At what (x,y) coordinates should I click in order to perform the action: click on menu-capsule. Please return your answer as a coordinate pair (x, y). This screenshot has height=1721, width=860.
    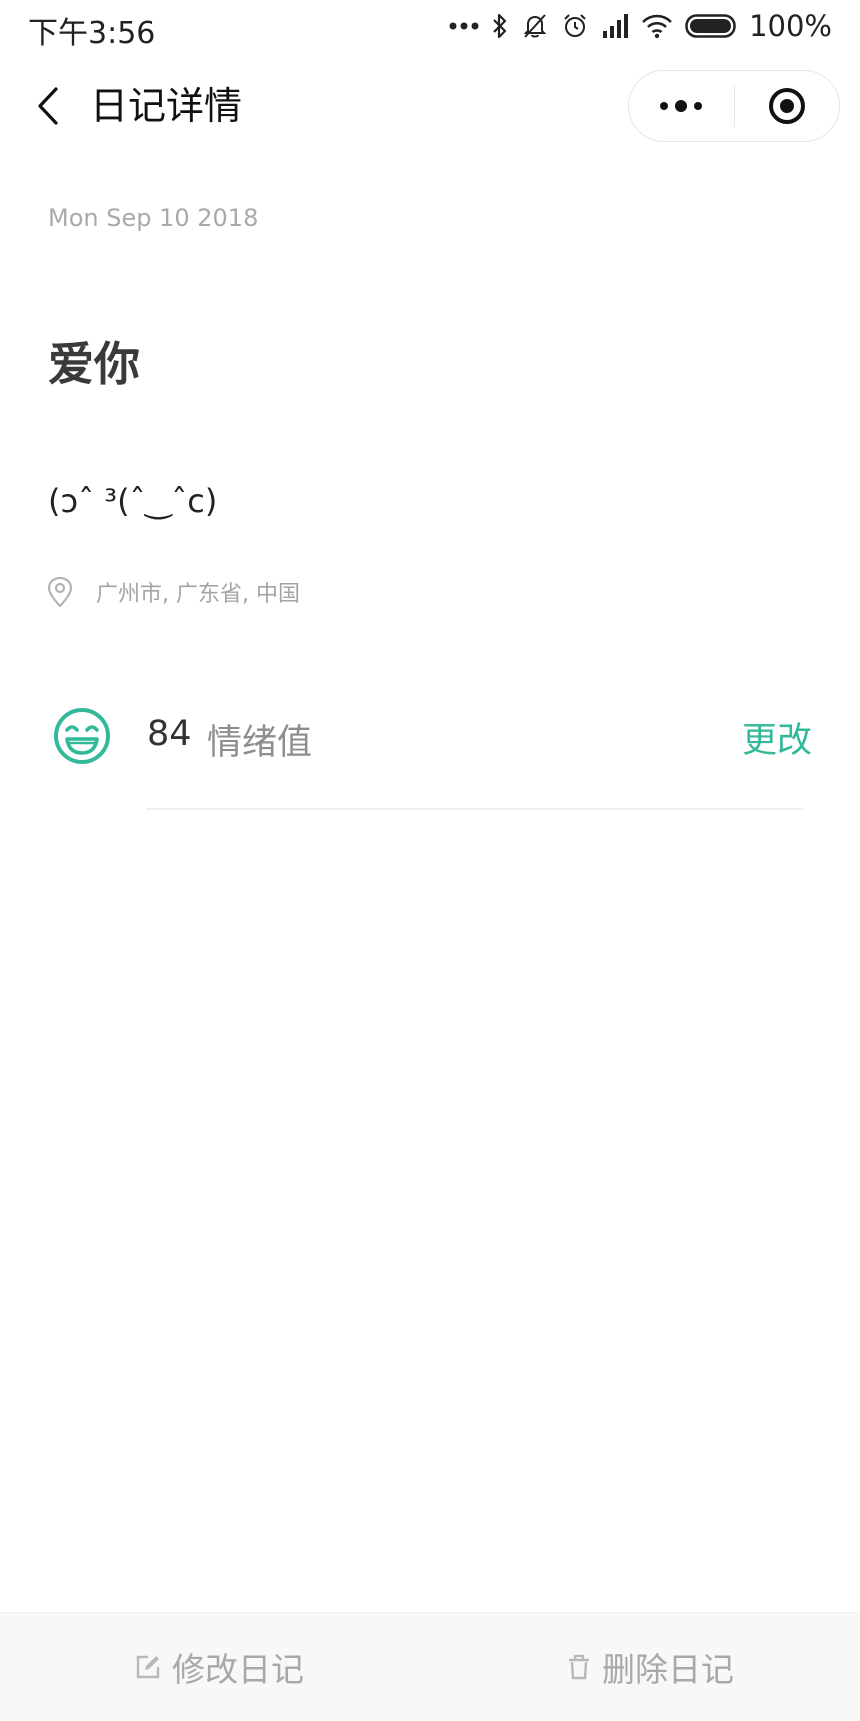
    Looking at the image, I should click on (734, 106).